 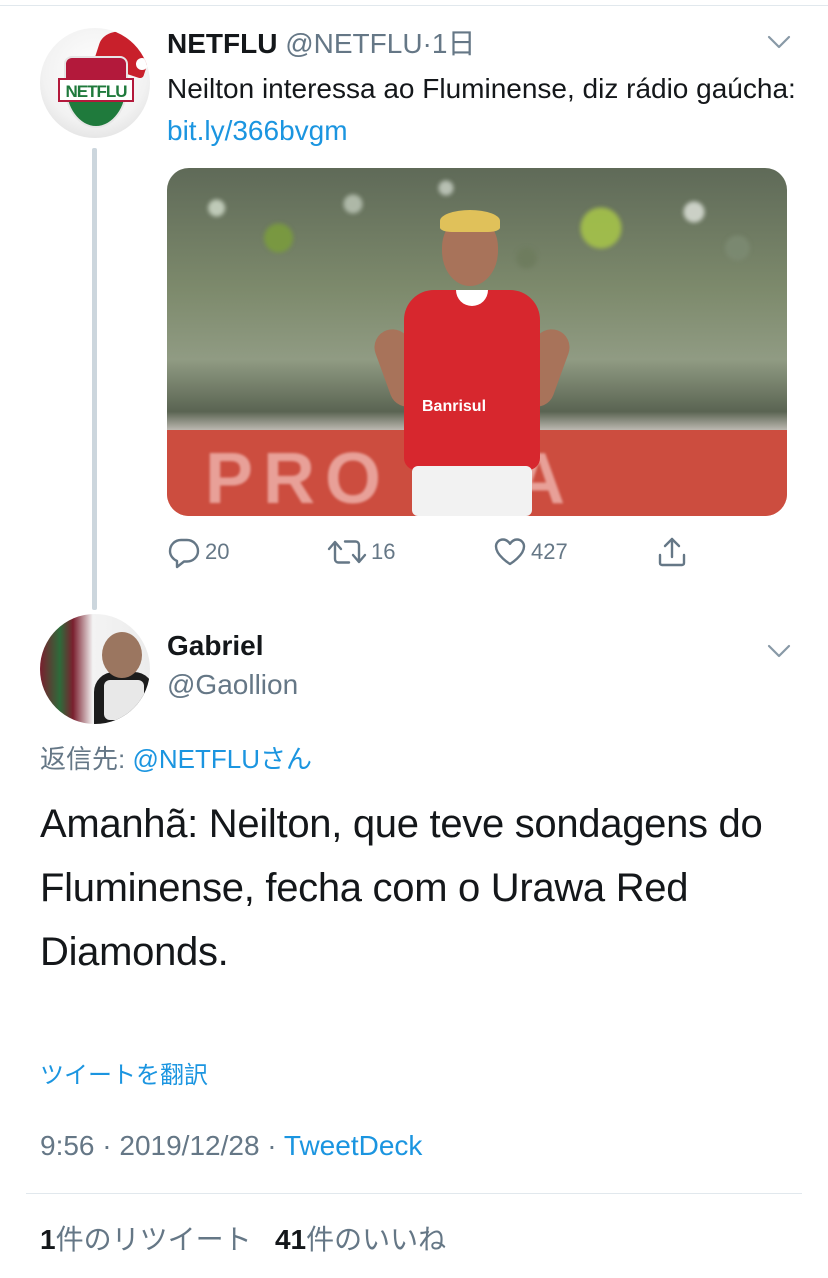 I want to click on like-icon, so click(x=510, y=552).